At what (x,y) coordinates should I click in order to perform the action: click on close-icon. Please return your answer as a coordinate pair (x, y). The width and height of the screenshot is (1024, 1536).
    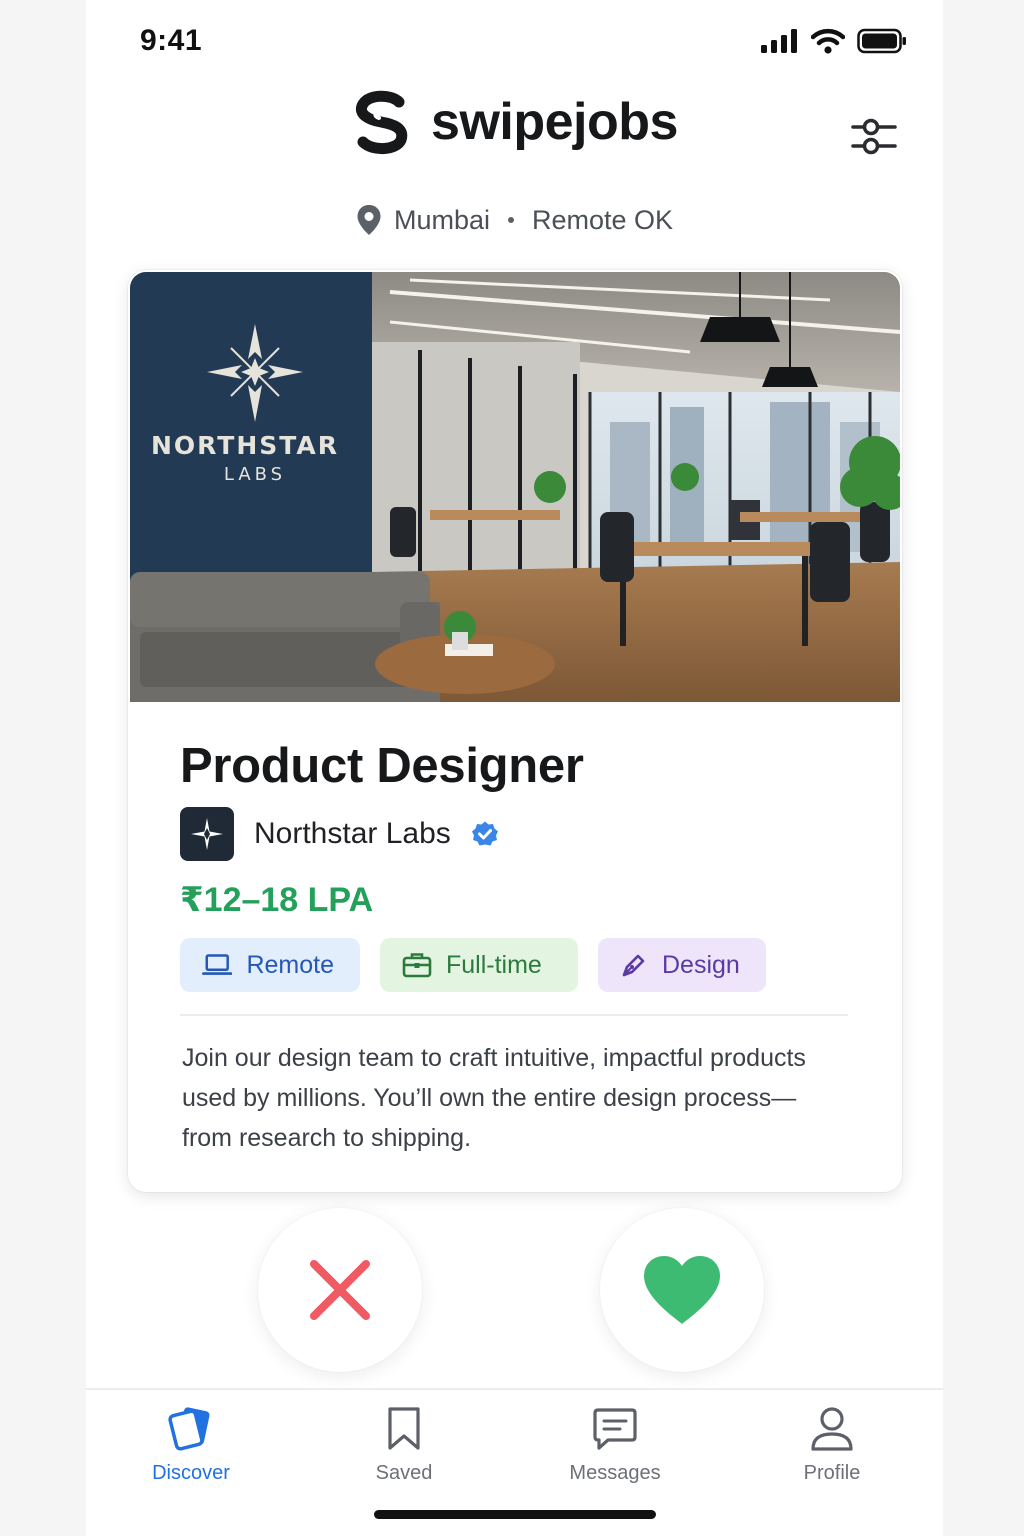
    Looking at the image, I should click on (340, 1290).